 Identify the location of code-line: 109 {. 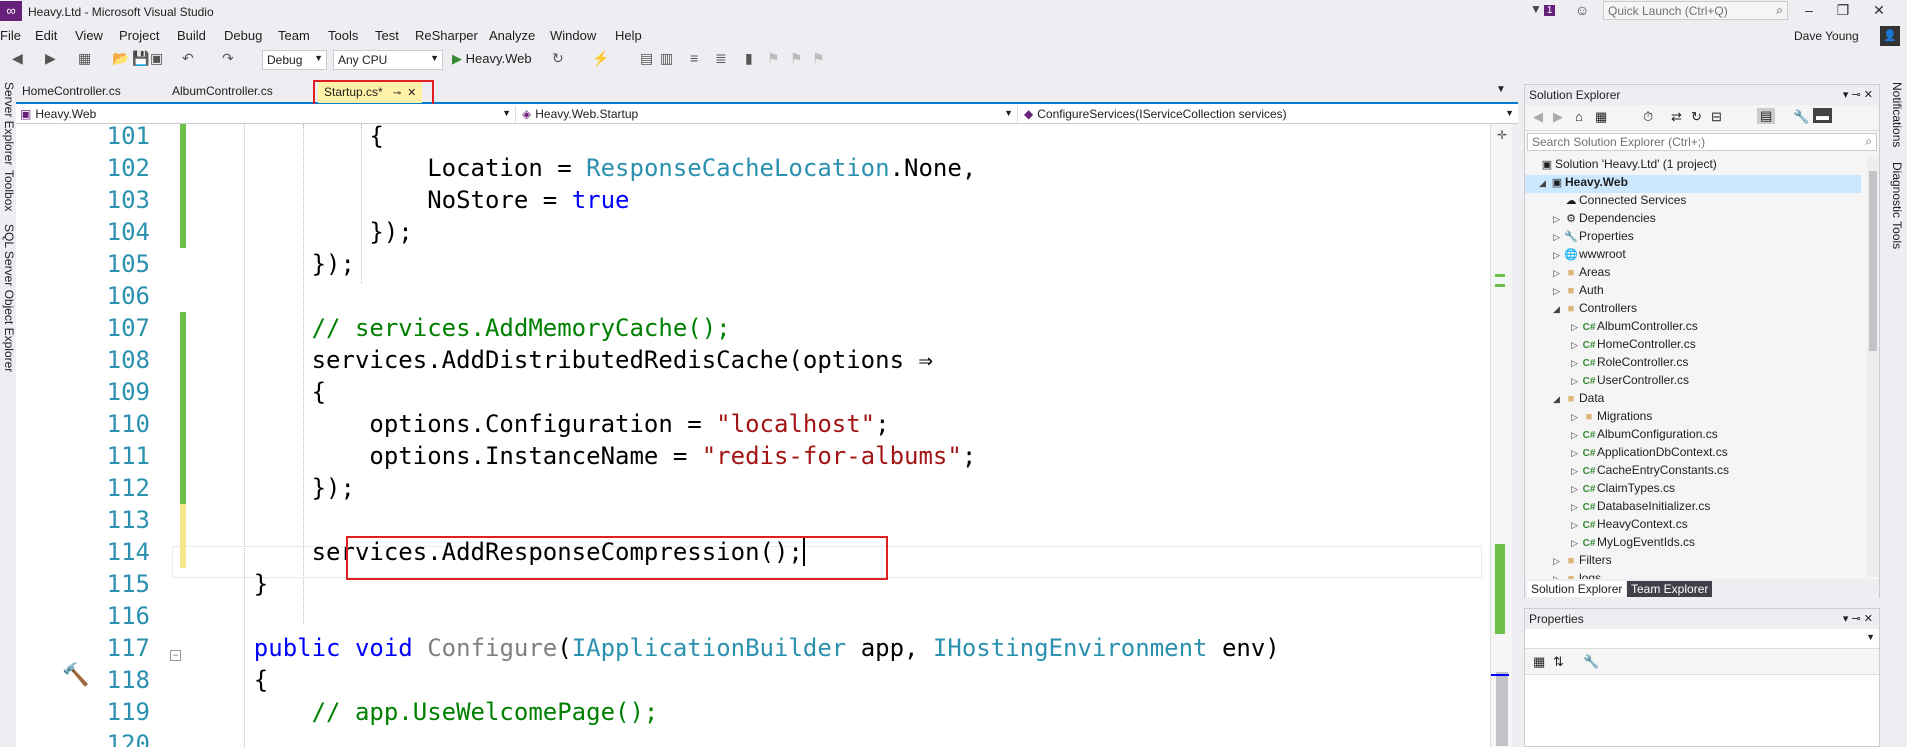
(768, 392).